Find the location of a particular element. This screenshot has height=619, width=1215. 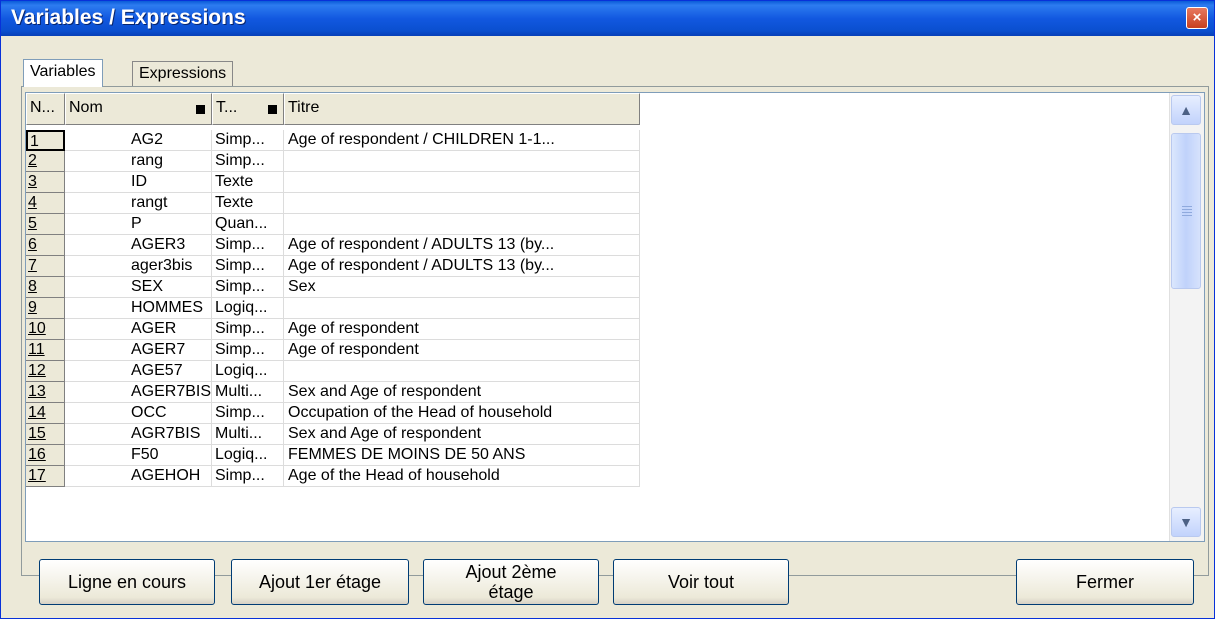

ligne-en-cours-button: Ligne en cours is located at coordinates (127, 582).